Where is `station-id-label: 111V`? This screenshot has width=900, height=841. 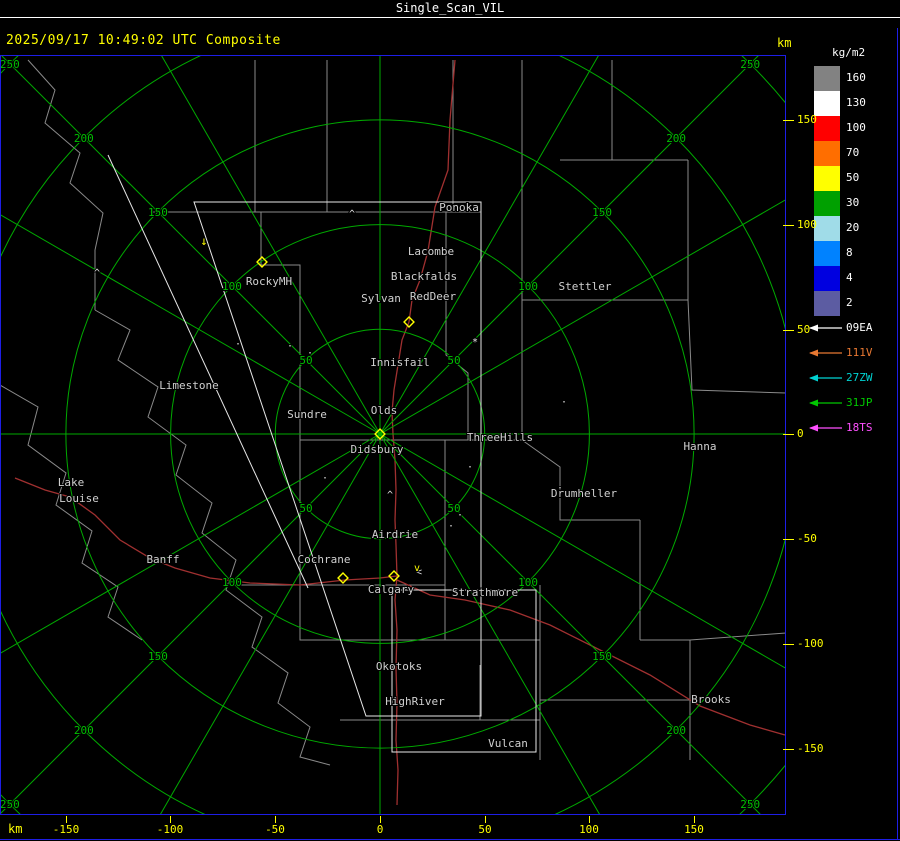
station-id-label: 111V is located at coordinates (859, 352).